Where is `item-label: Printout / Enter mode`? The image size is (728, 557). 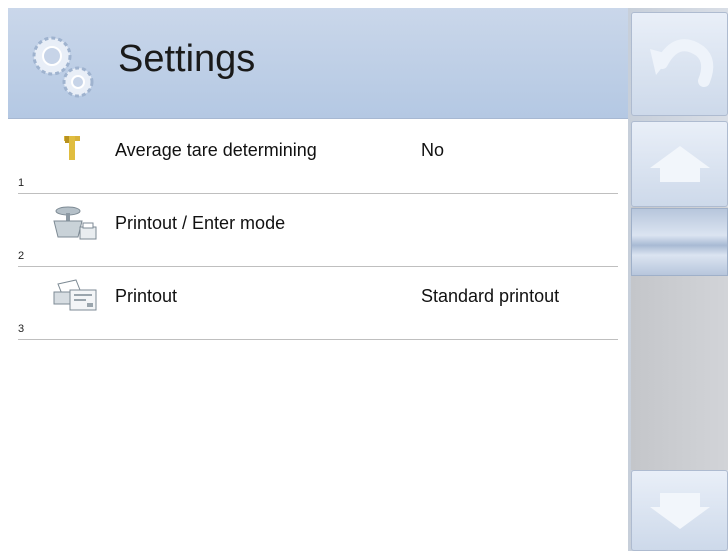
item-label: Printout / Enter mode is located at coordinates (200, 223).